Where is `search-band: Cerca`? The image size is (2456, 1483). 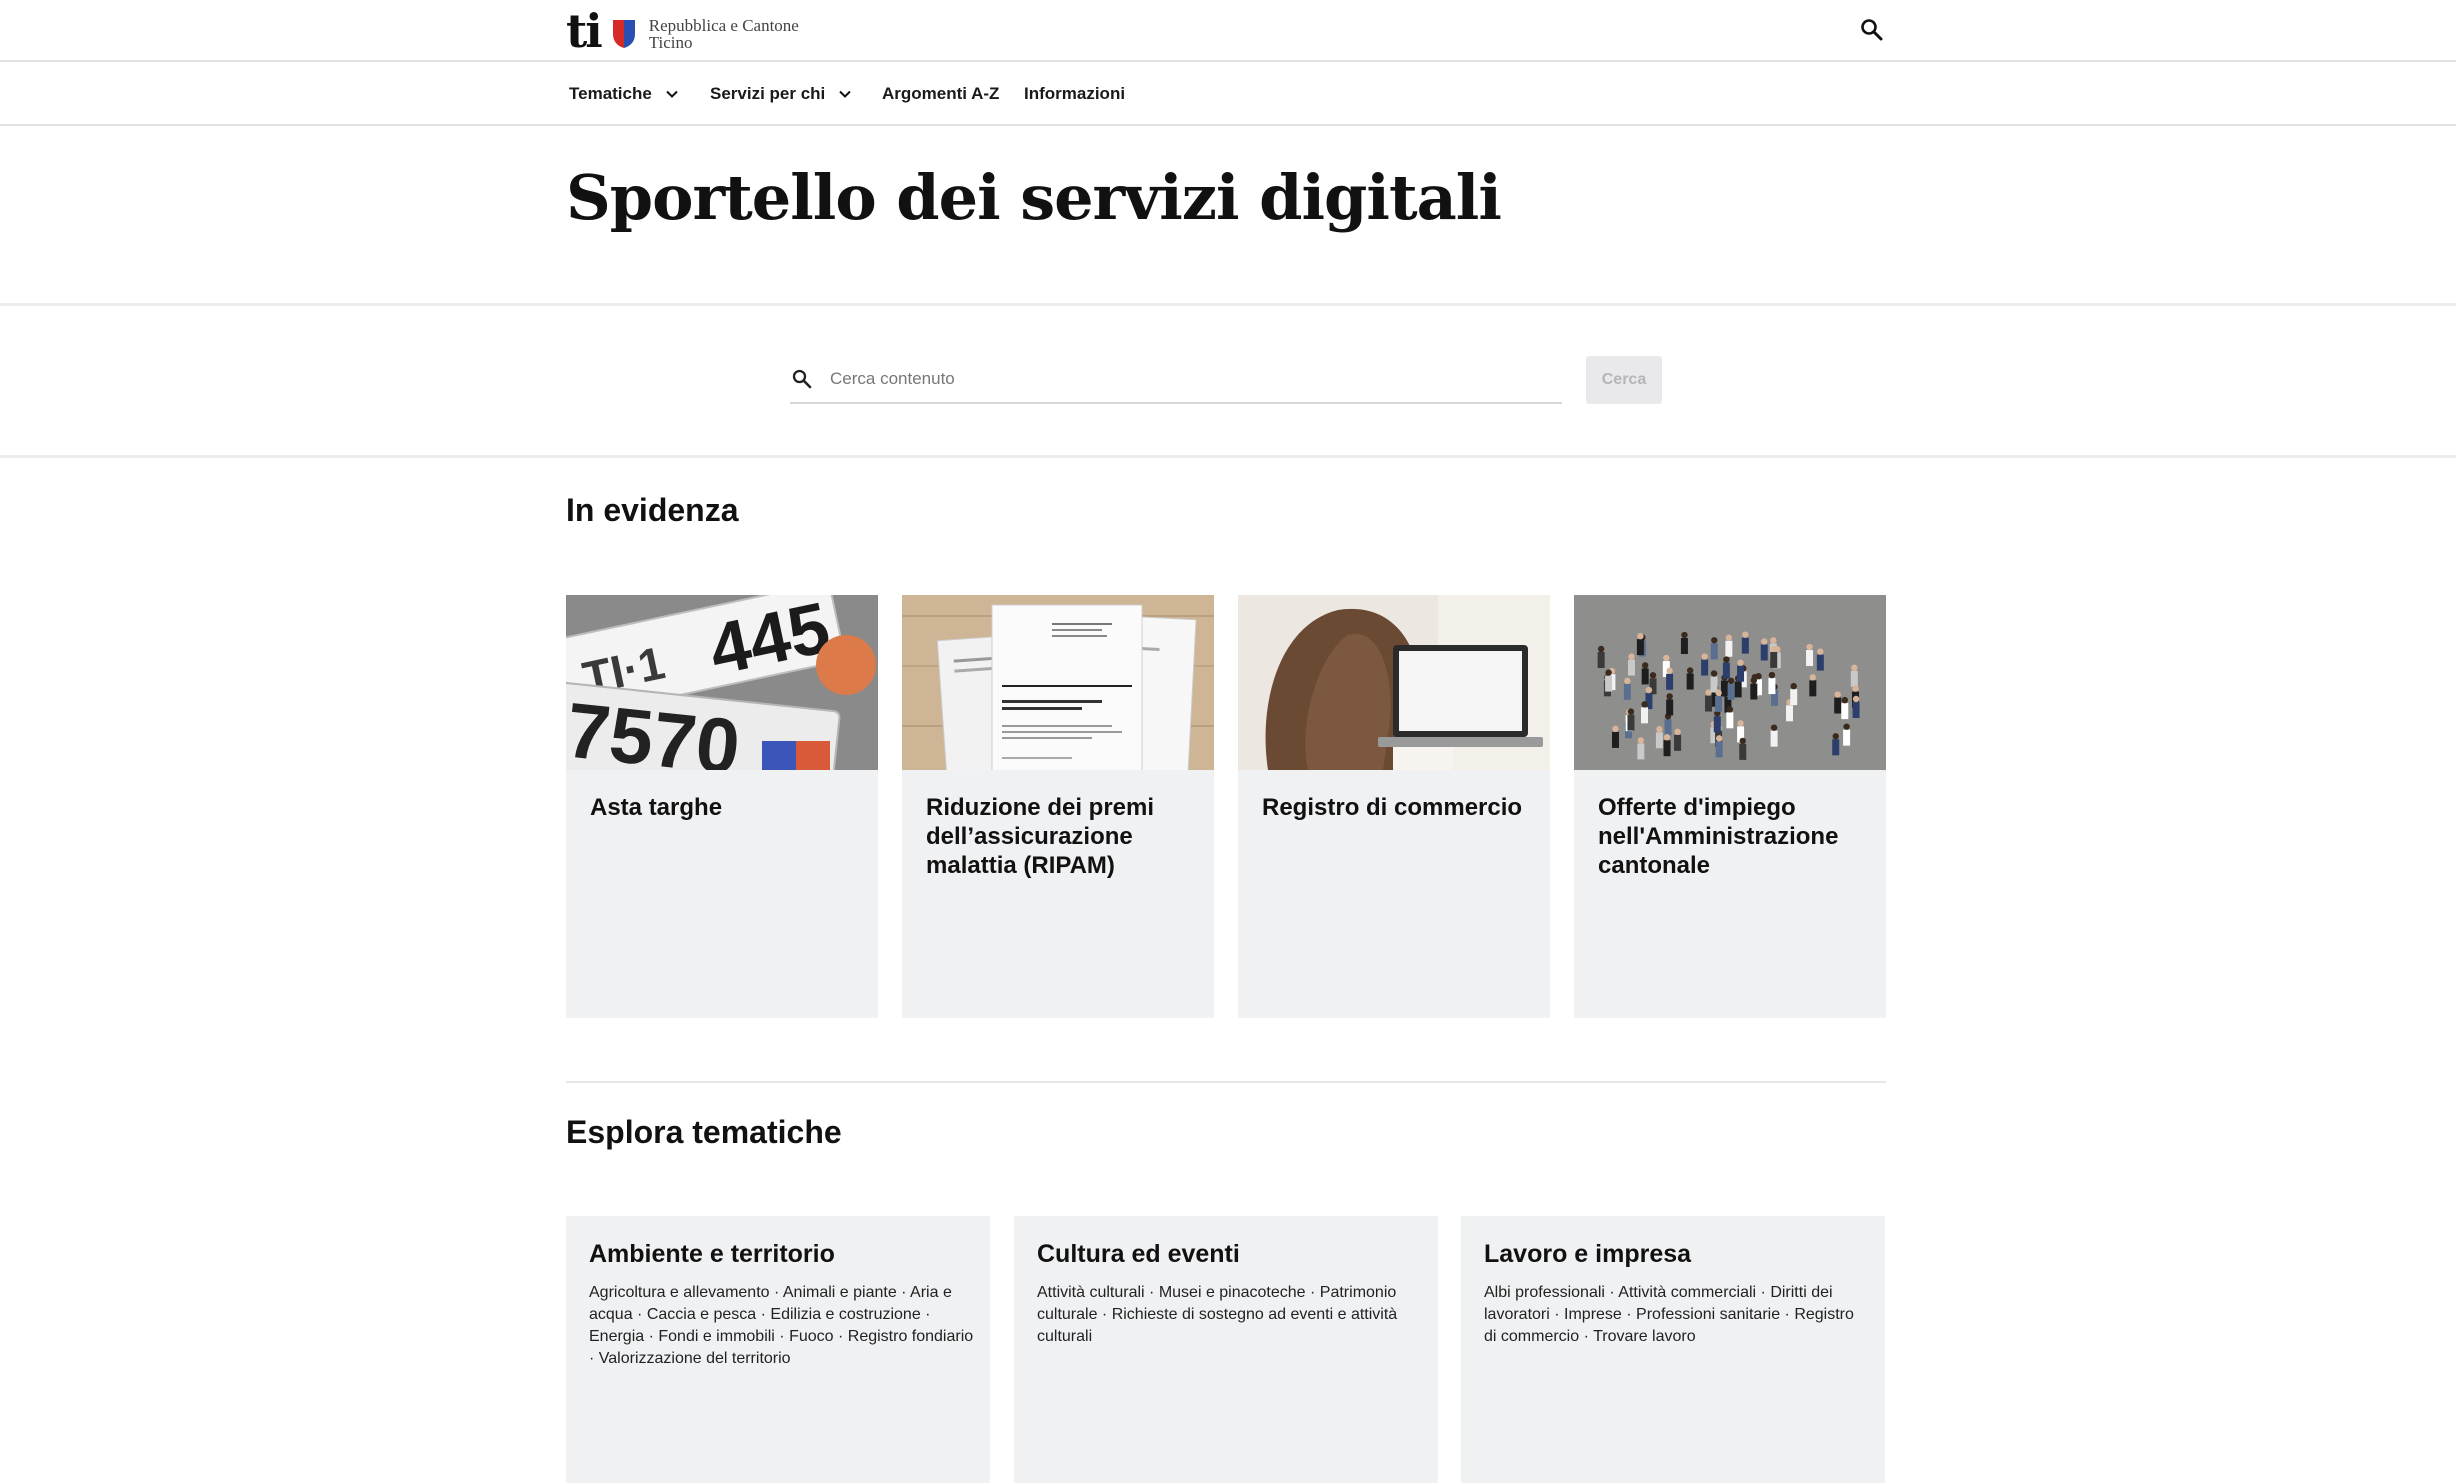
search-band: Cerca is located at coordinates (1228, 382).